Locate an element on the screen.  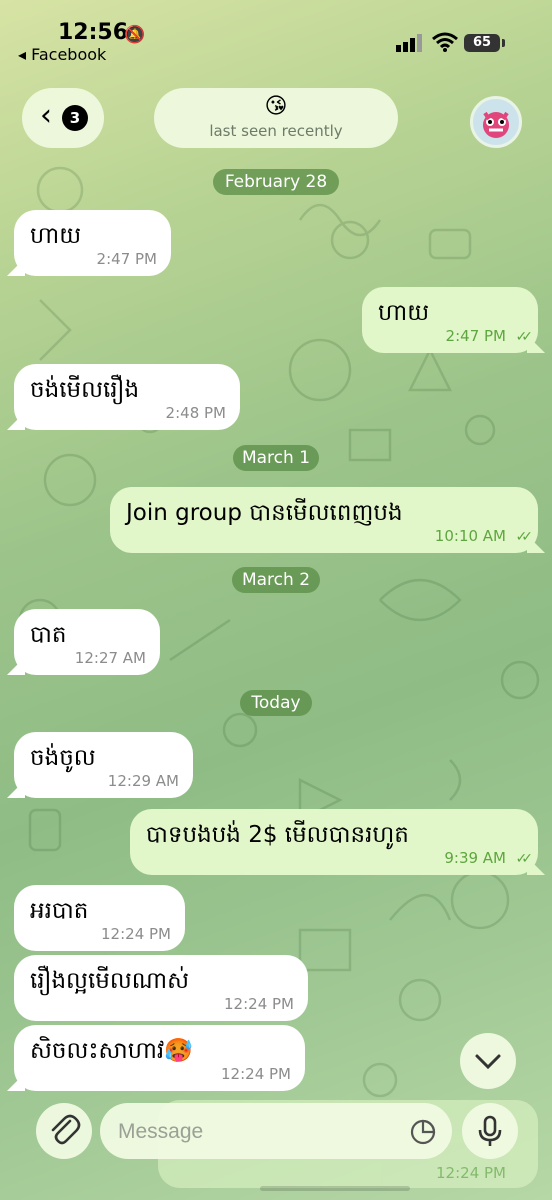
message-time: 10:10 AM is located at coordinates (470, 536).